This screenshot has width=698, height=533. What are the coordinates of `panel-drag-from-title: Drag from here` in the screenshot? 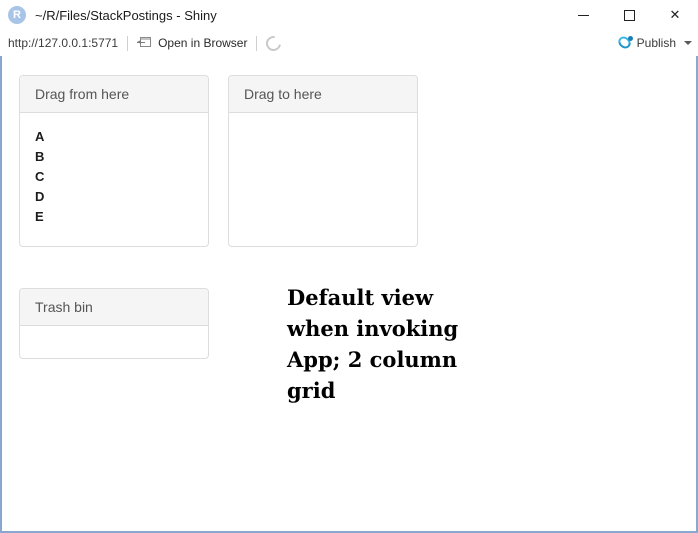 It's located at (114, 94).